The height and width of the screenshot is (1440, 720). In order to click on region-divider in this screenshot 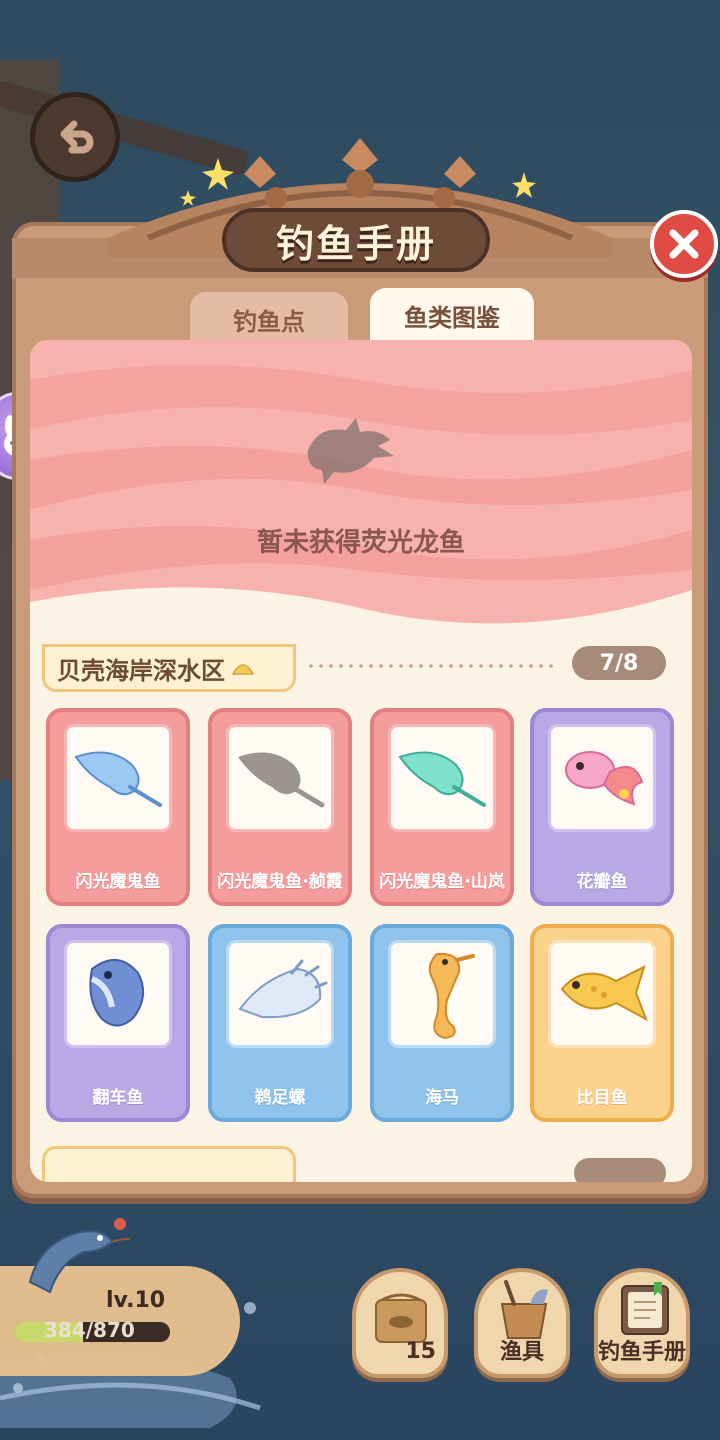, I will do `click(432, 666)`.